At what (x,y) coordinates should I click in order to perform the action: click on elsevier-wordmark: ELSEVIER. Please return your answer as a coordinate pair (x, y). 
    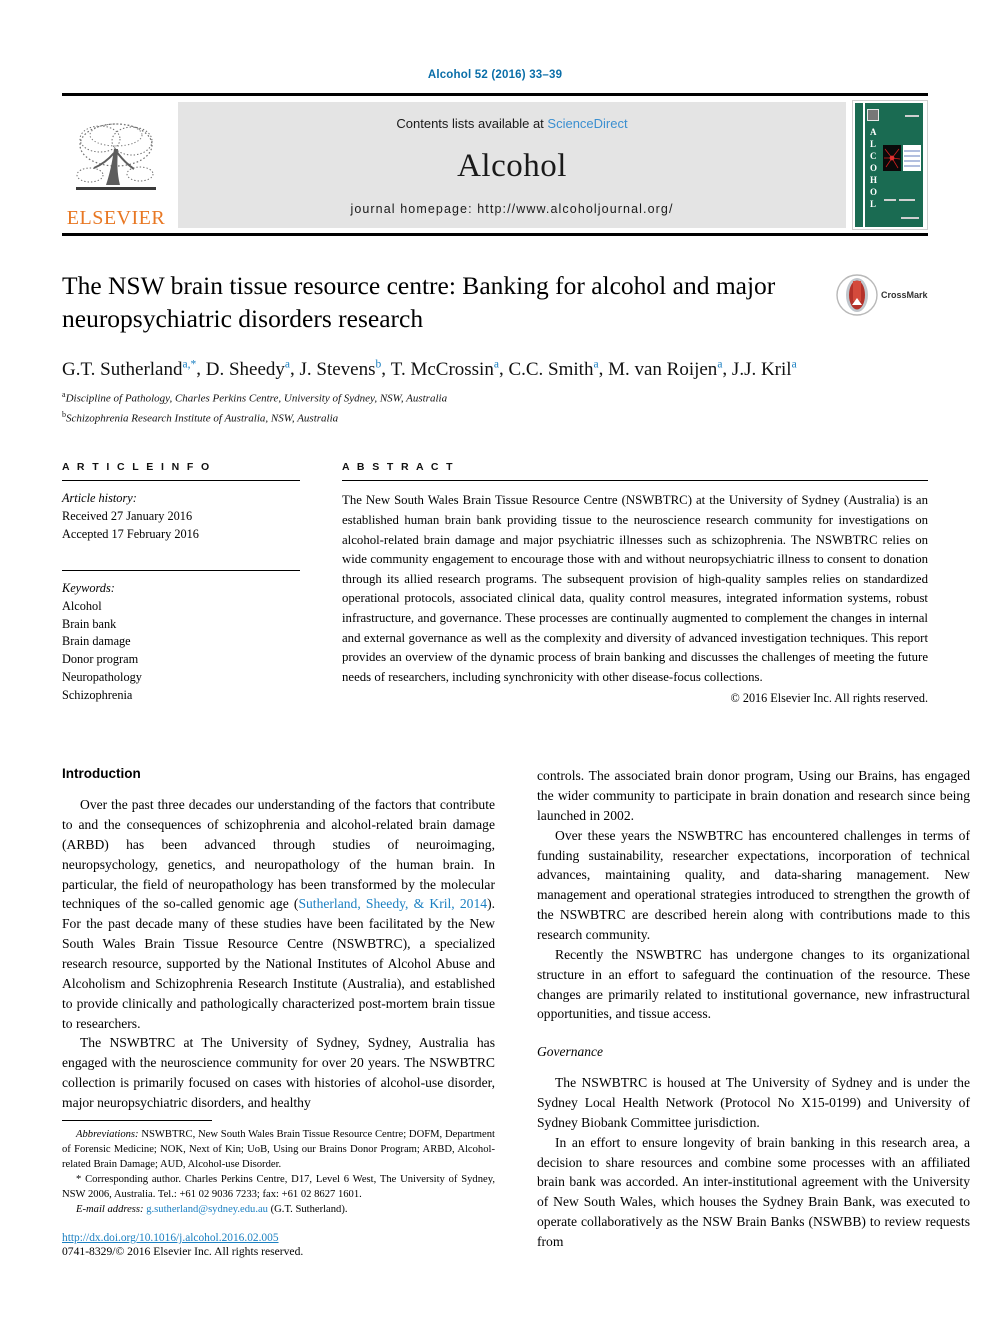
    Looking at the image, I should click on (116, 218).